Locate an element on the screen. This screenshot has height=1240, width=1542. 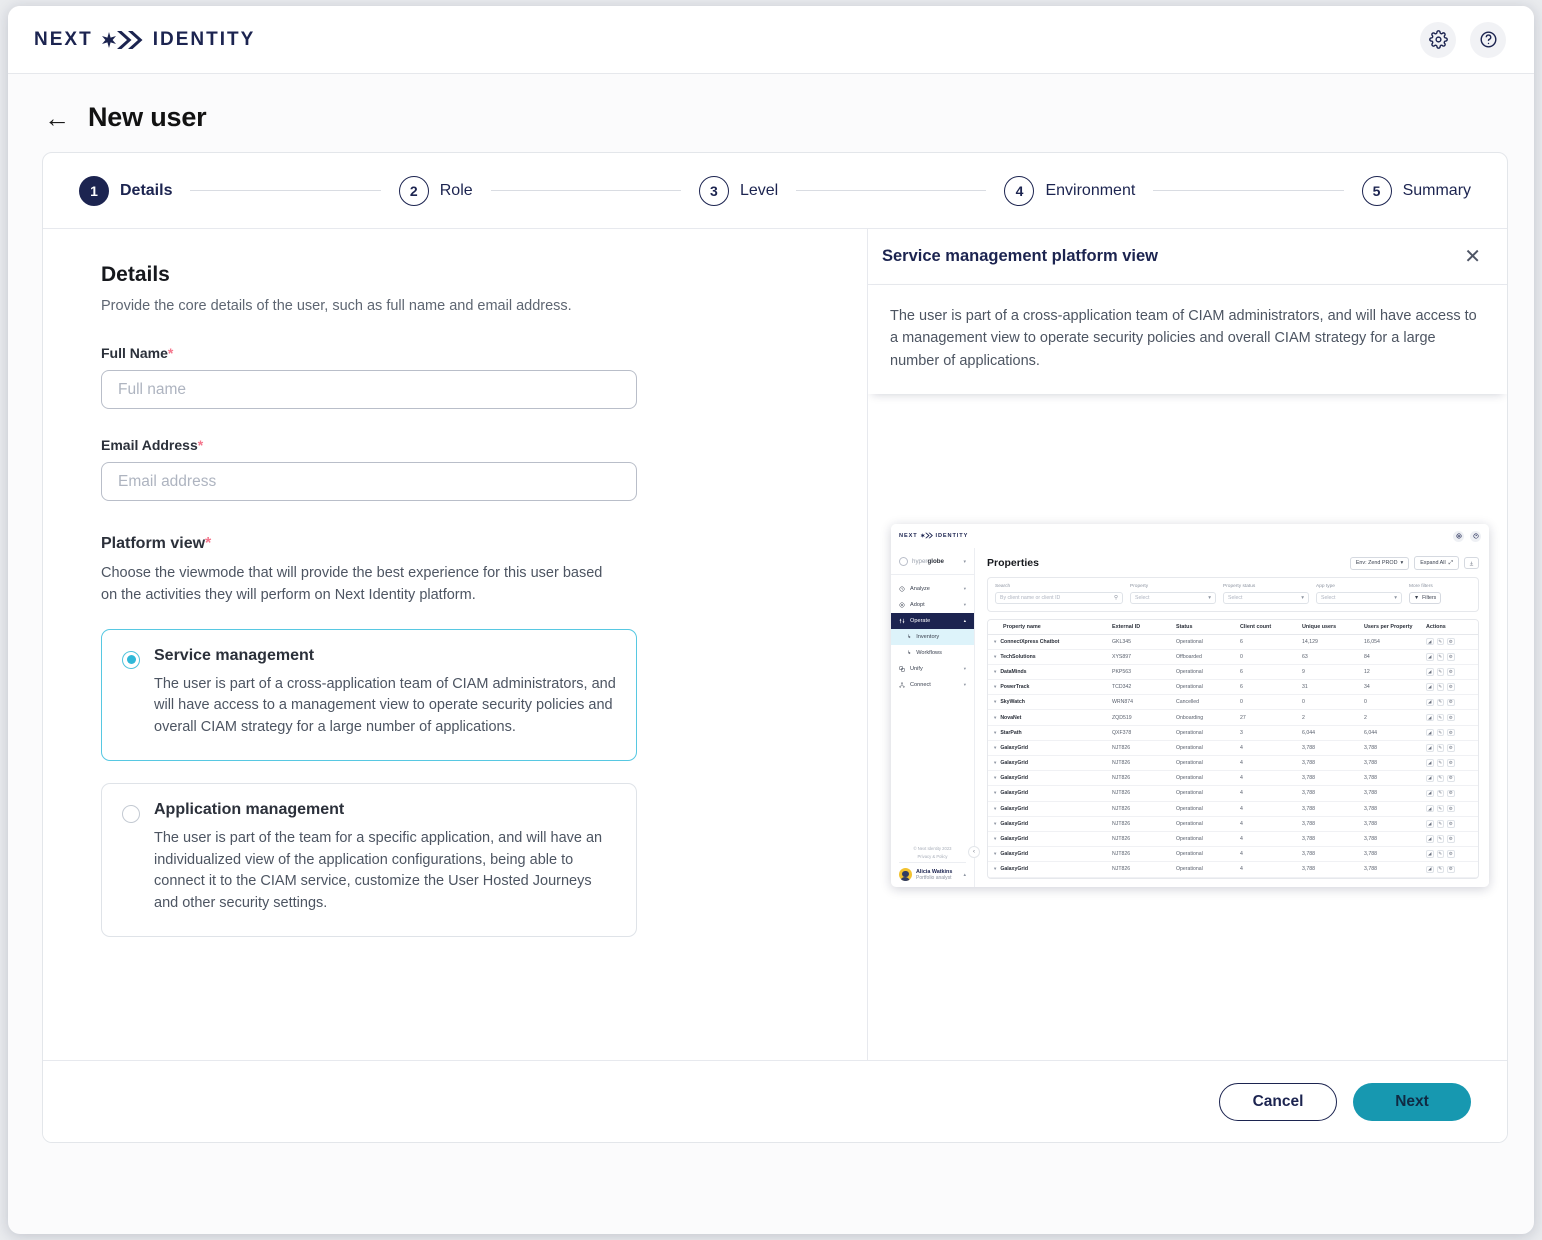
preview-filters-button: ▼ Filters is located at coordinates (1425, 597).